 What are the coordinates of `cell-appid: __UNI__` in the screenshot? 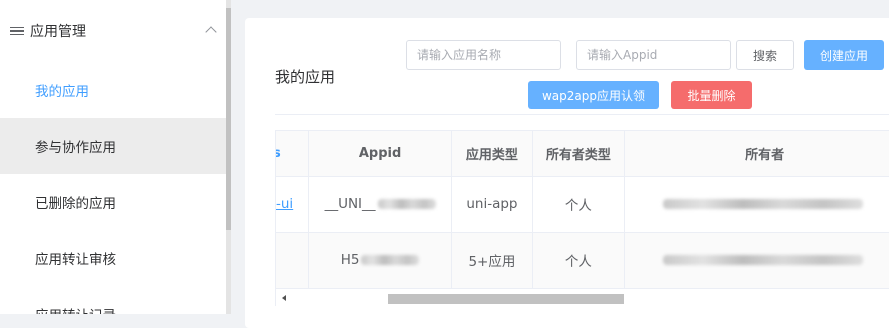 It's located at (380, 204).